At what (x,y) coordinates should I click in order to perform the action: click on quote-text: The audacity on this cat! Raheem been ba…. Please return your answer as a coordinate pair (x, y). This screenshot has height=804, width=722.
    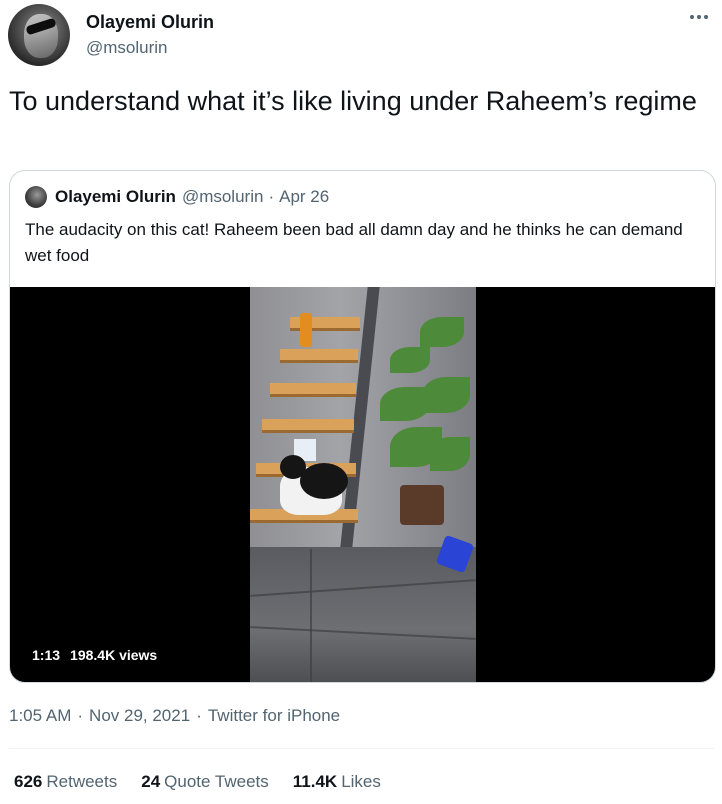
    Looking at the image, I should click on (354, 242).